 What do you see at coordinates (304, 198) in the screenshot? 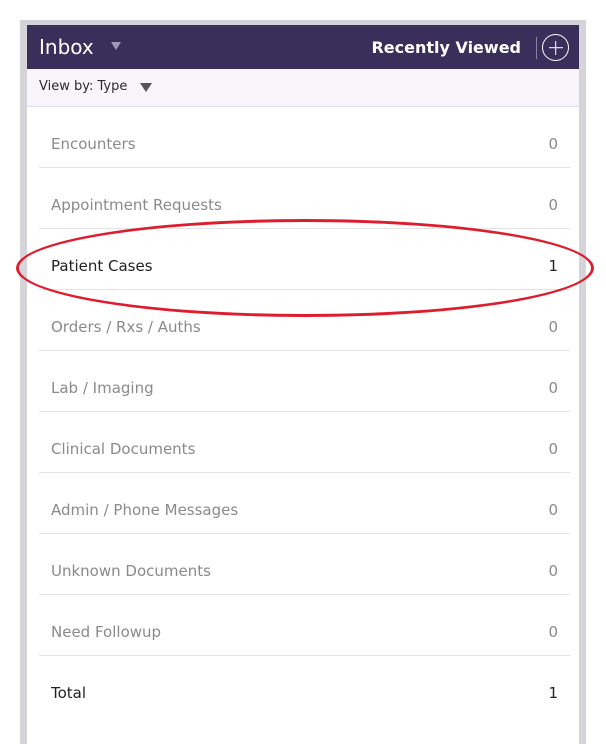
I see `list-item-appointment-requests: Appointment Requests 0` at bounding box center [304, 198].